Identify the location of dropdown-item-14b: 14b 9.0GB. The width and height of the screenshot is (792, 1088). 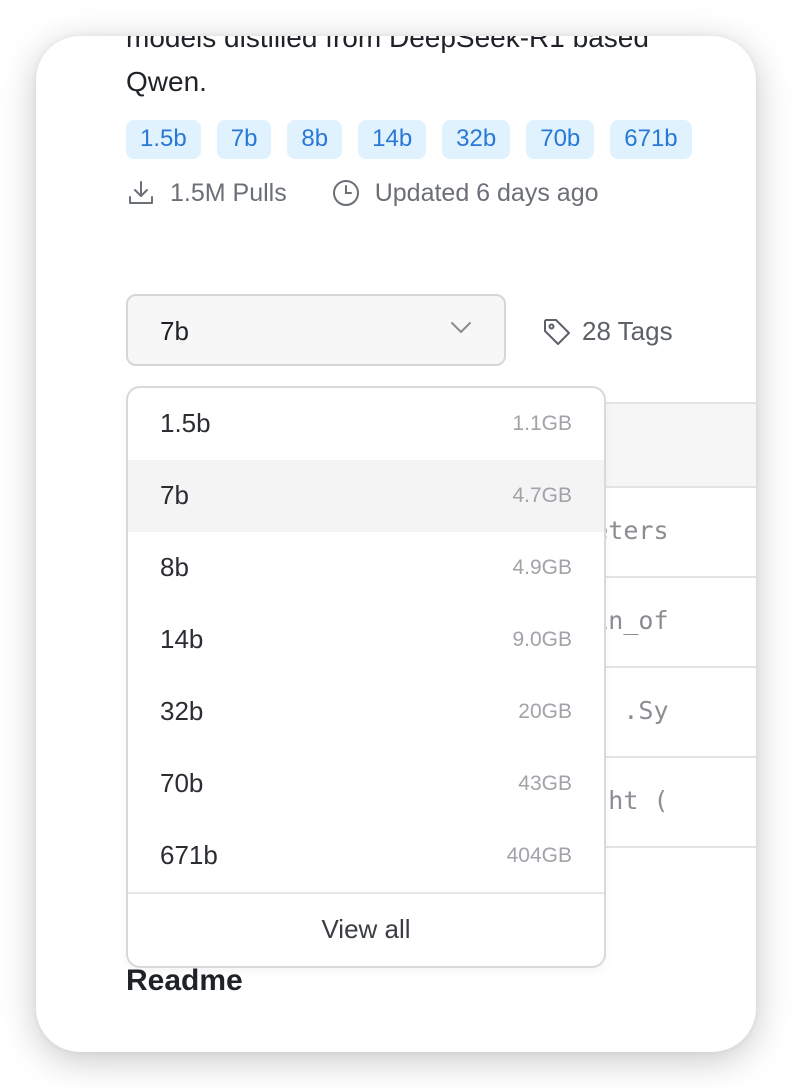
(366, 640).